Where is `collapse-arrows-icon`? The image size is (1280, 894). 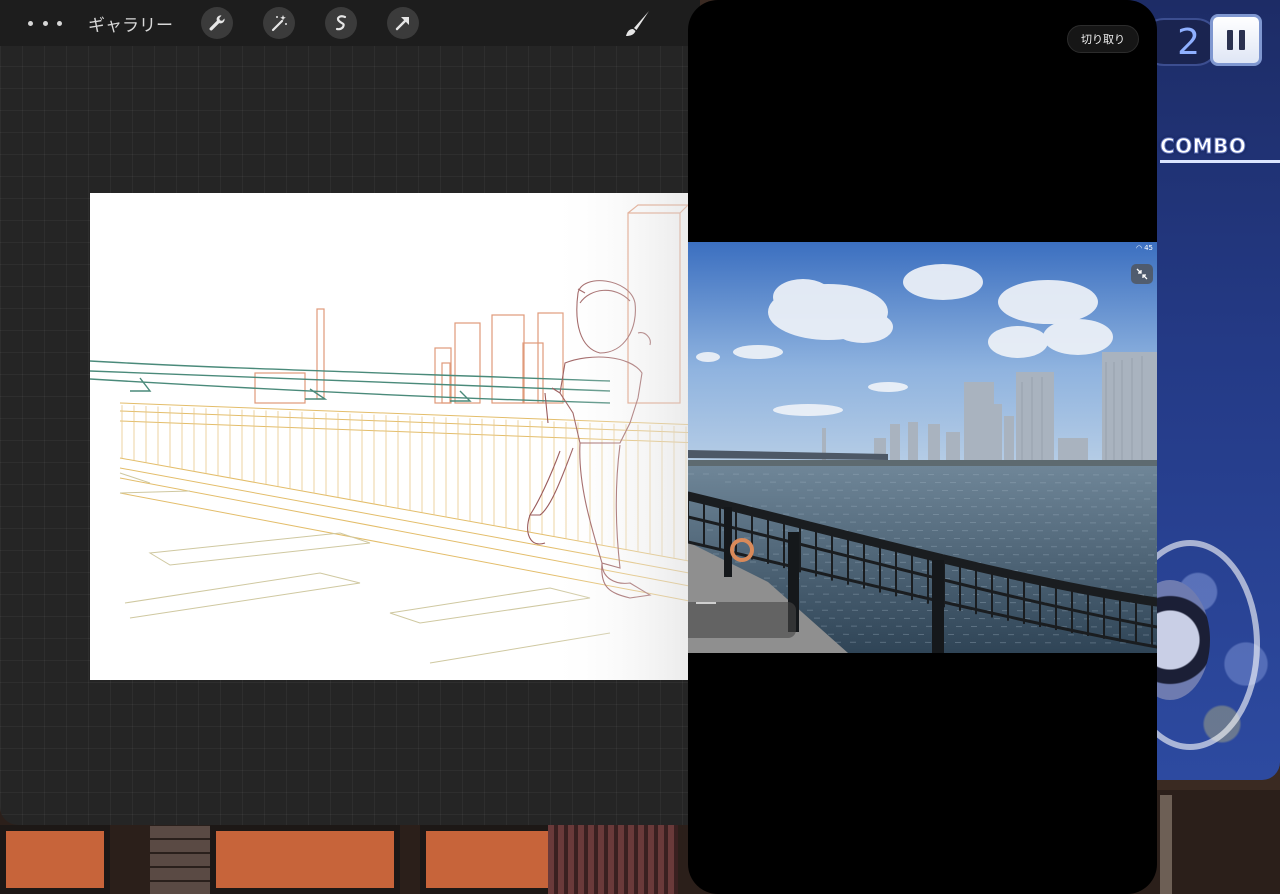
collapse-arrows-icon is located at coordinates (1142, 274).